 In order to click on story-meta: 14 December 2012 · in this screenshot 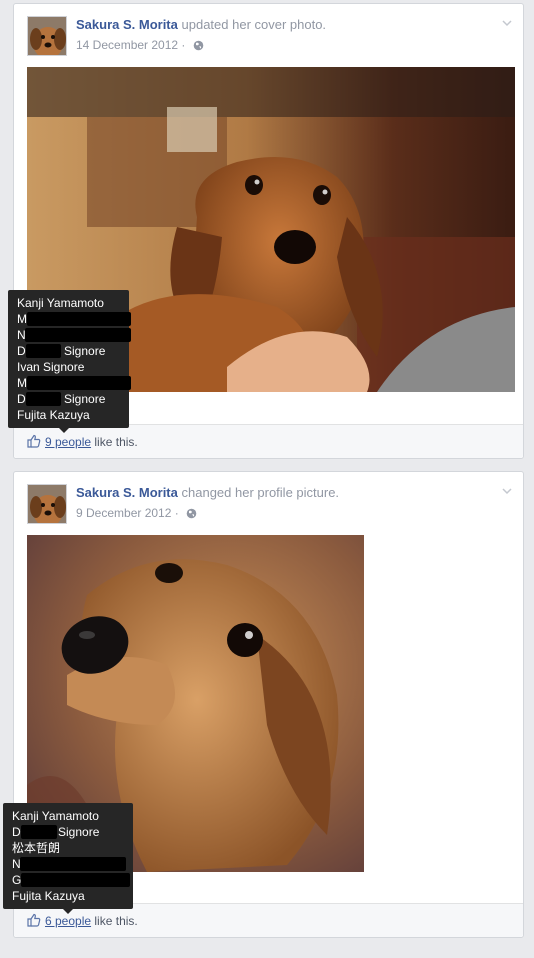, I will do `click(140, 45)`.